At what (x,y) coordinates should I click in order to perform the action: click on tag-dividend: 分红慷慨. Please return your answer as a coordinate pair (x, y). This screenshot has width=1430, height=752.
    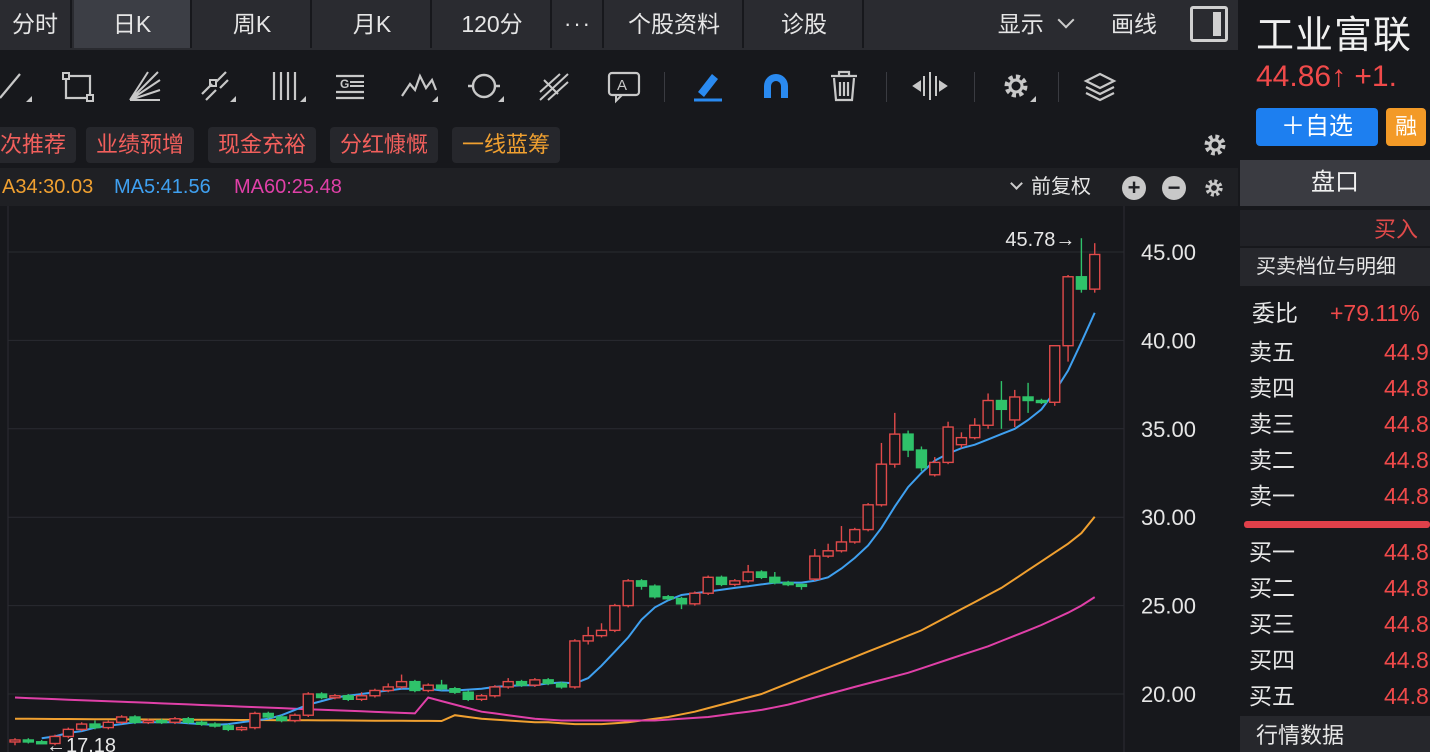
    Looking at the image, I should click on (384, 145).